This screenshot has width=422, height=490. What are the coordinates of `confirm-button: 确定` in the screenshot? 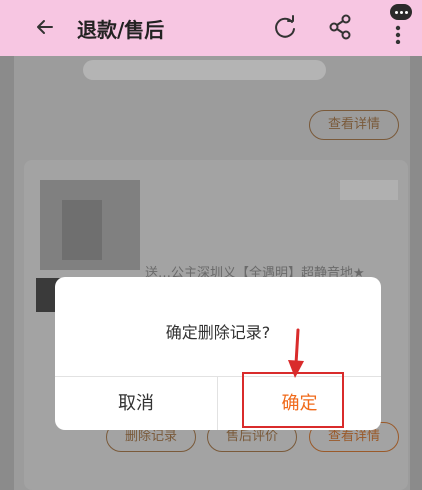 It's located at (299, 403).